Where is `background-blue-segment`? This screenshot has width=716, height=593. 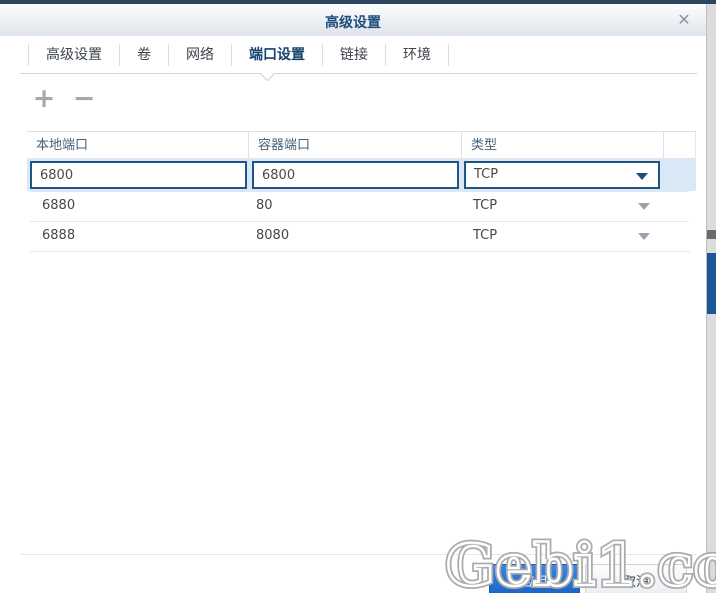
background-blue-segment is located at coordinates (711, 283).